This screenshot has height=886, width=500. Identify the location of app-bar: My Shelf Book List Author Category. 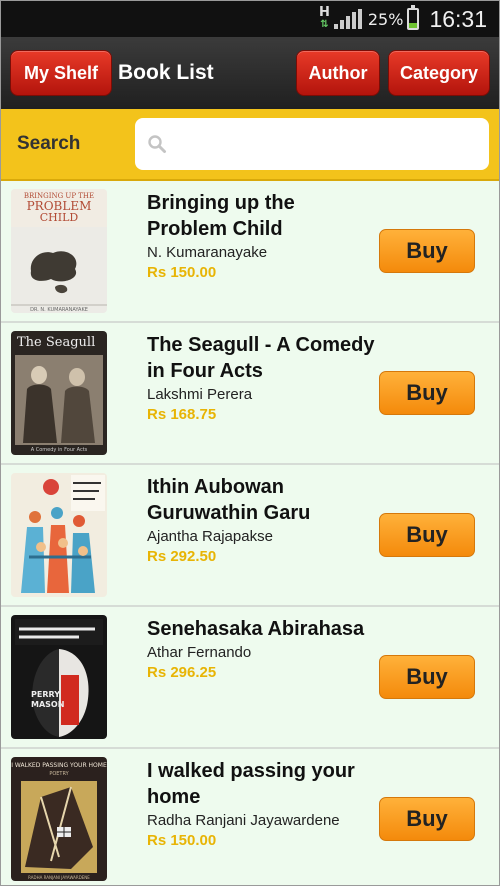
(250, 73).